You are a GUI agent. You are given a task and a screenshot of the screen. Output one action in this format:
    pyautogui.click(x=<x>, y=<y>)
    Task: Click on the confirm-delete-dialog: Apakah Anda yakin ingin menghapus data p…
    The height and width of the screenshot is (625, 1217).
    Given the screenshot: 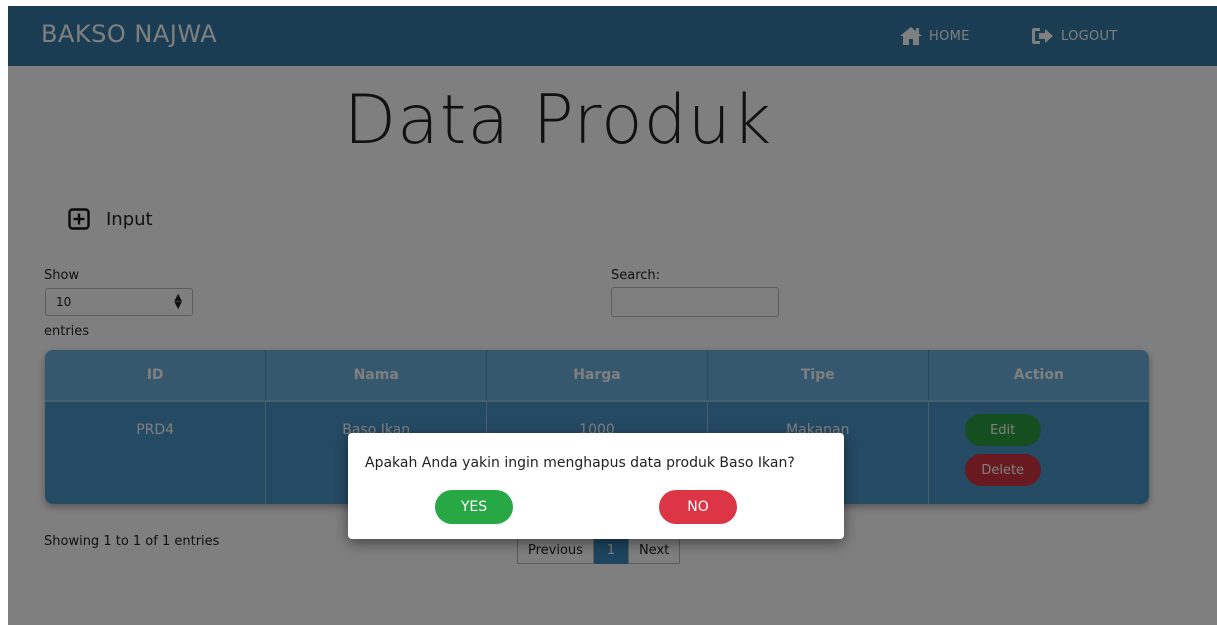 What is the action you would take?
    pyautogui.click(x=596, y=486)
    